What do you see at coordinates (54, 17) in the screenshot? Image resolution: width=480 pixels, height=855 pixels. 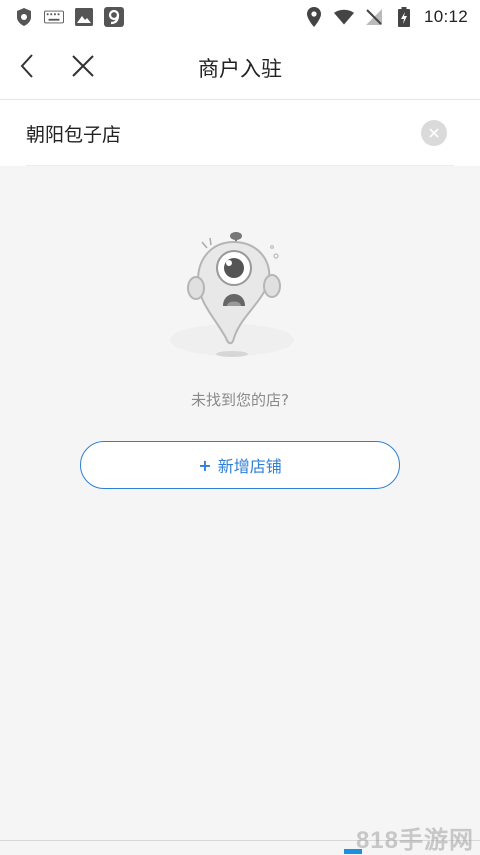 I see `keyboard-icon` at bounding box center [54, 17].